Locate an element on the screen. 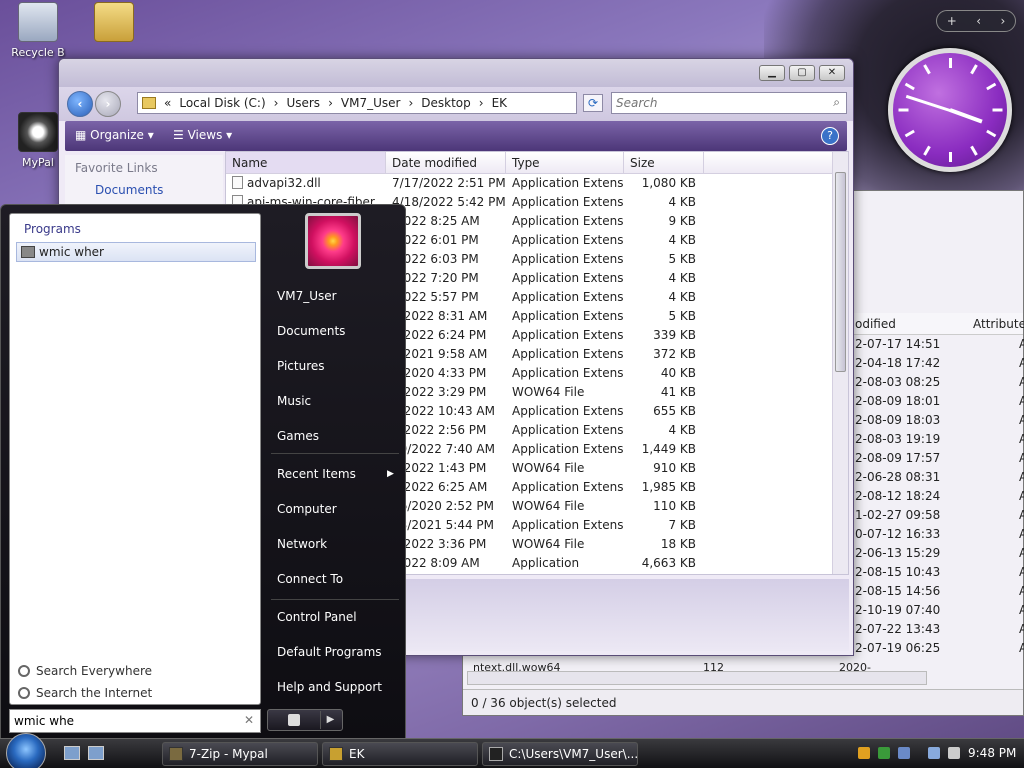  search-internet-link: Search the Internet is located at coordinates (85, 693).